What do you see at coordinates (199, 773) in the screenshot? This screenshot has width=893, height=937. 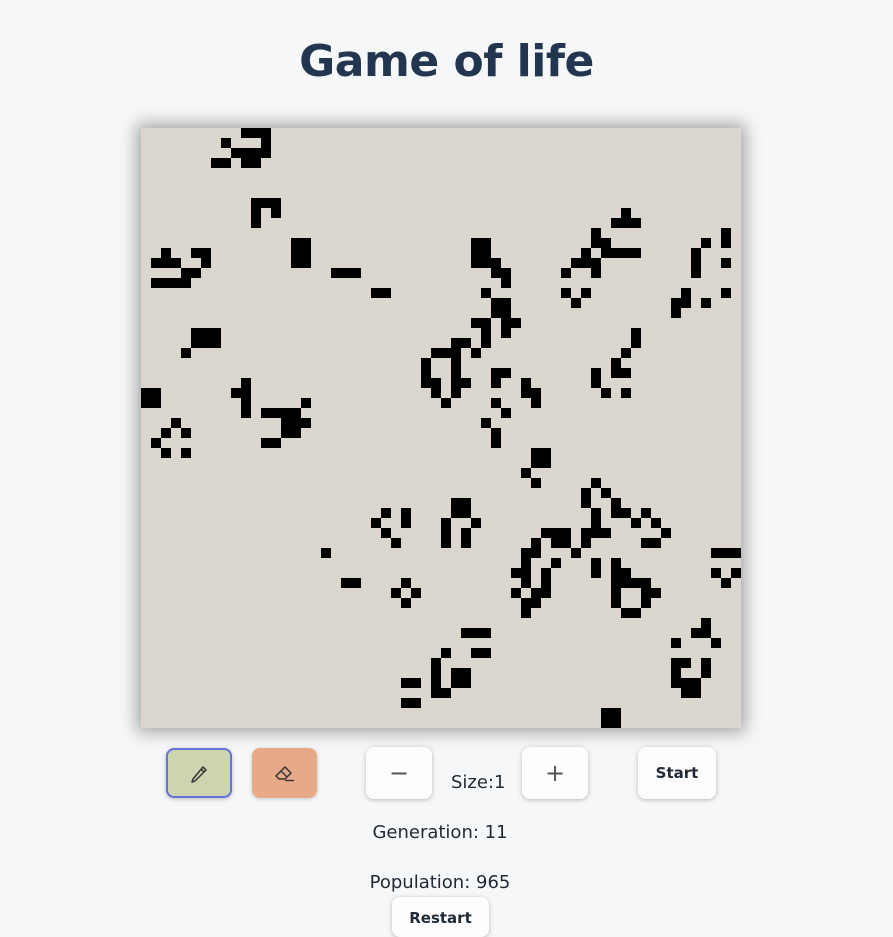 I see `pencil-tool-button` at bounding box center [199, 773].